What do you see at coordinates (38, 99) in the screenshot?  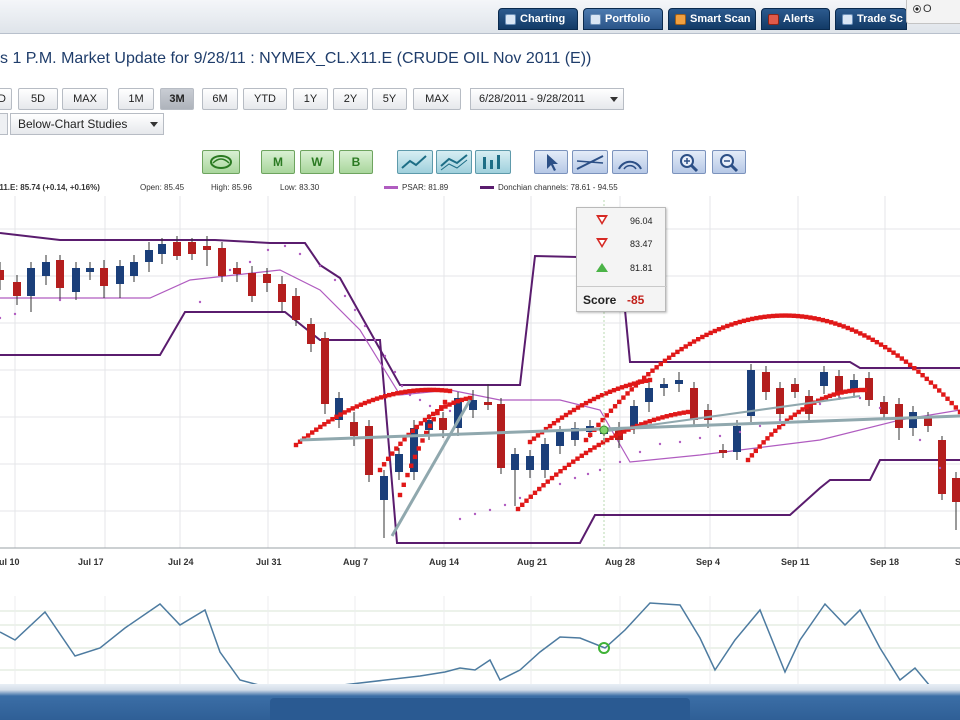 I see `range-button-5d: 5D` at bounding box center [38, 99].